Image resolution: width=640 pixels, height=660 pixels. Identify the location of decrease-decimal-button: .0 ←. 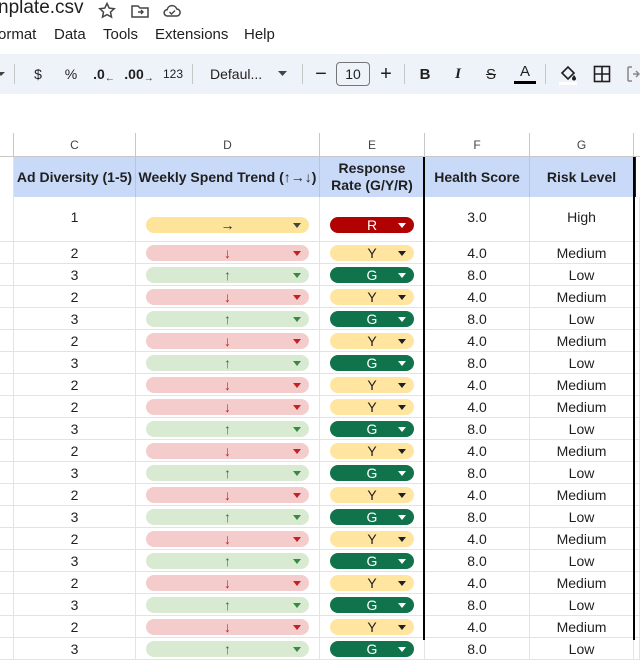
(104, 74).